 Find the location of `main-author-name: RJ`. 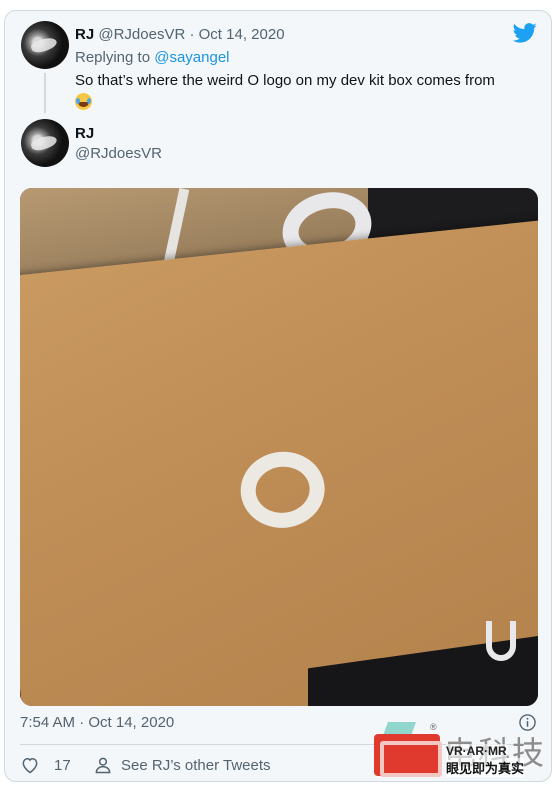

main-author-name: RJ is located at coordinates (84, 133).